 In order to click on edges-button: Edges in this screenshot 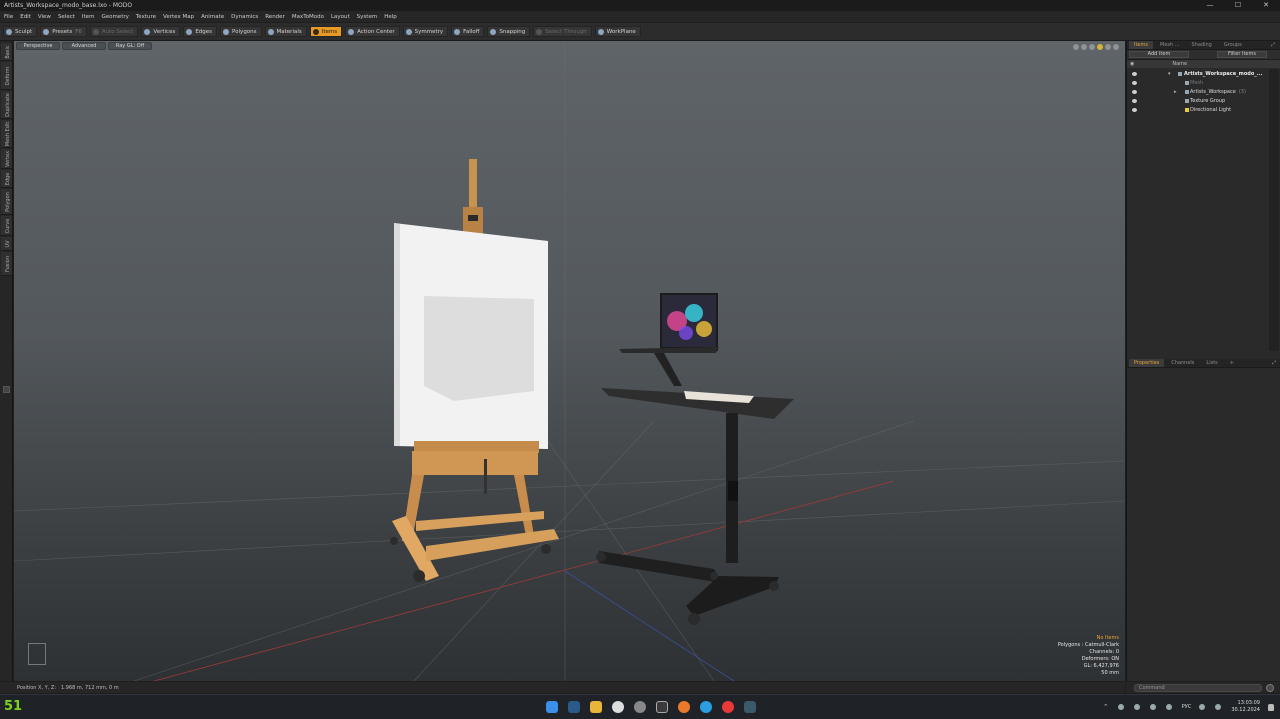, I will do `click(200, 31)`.